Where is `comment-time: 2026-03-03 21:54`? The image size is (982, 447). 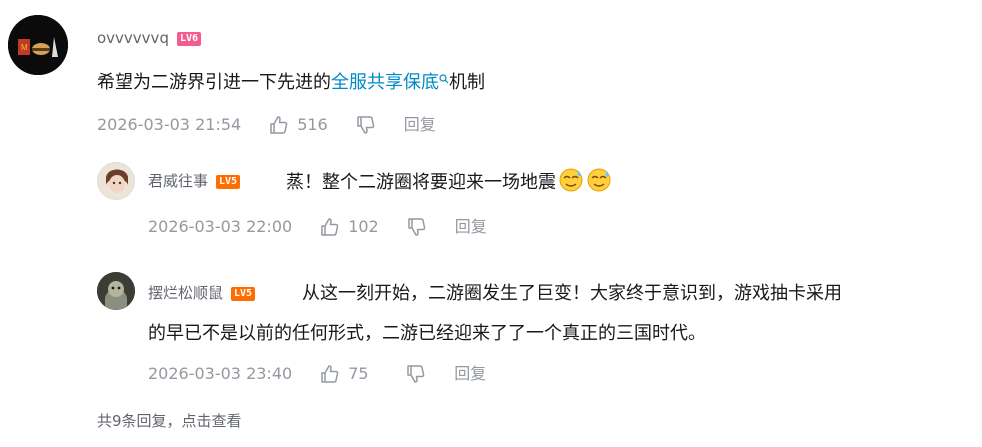 comment-time: 2026-03-03 21:54 is located at coordinates (169, 124).